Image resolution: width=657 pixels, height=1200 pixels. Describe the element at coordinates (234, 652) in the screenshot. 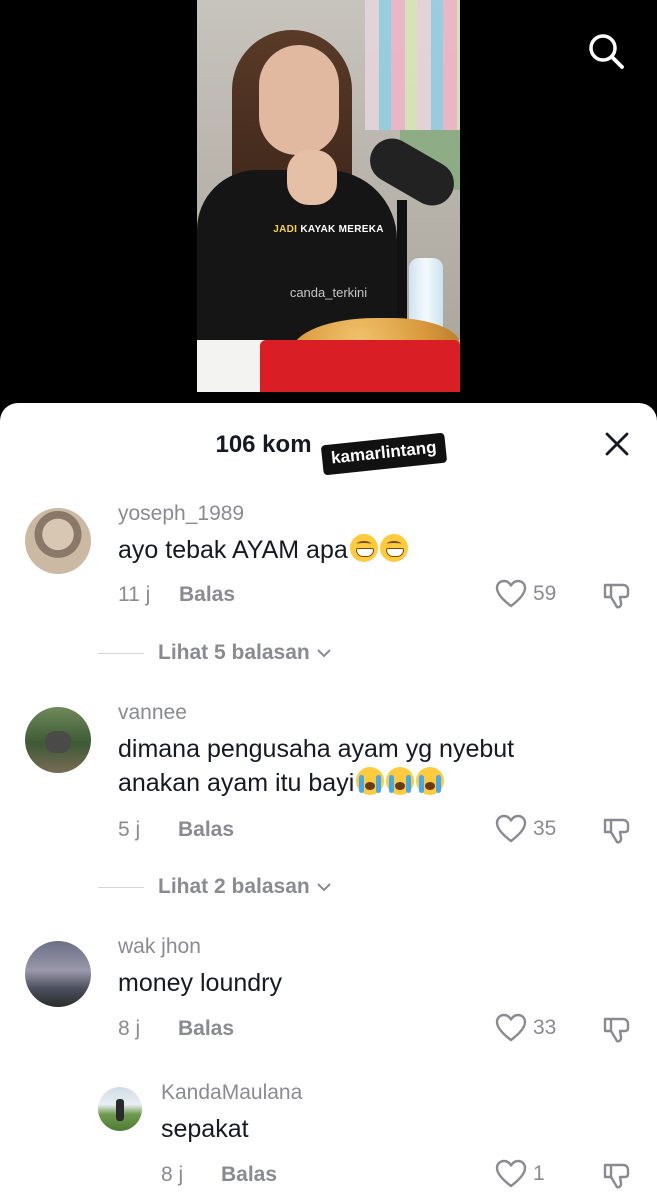

I see `view-replies-label: Lihat 5 balasan` at that location.